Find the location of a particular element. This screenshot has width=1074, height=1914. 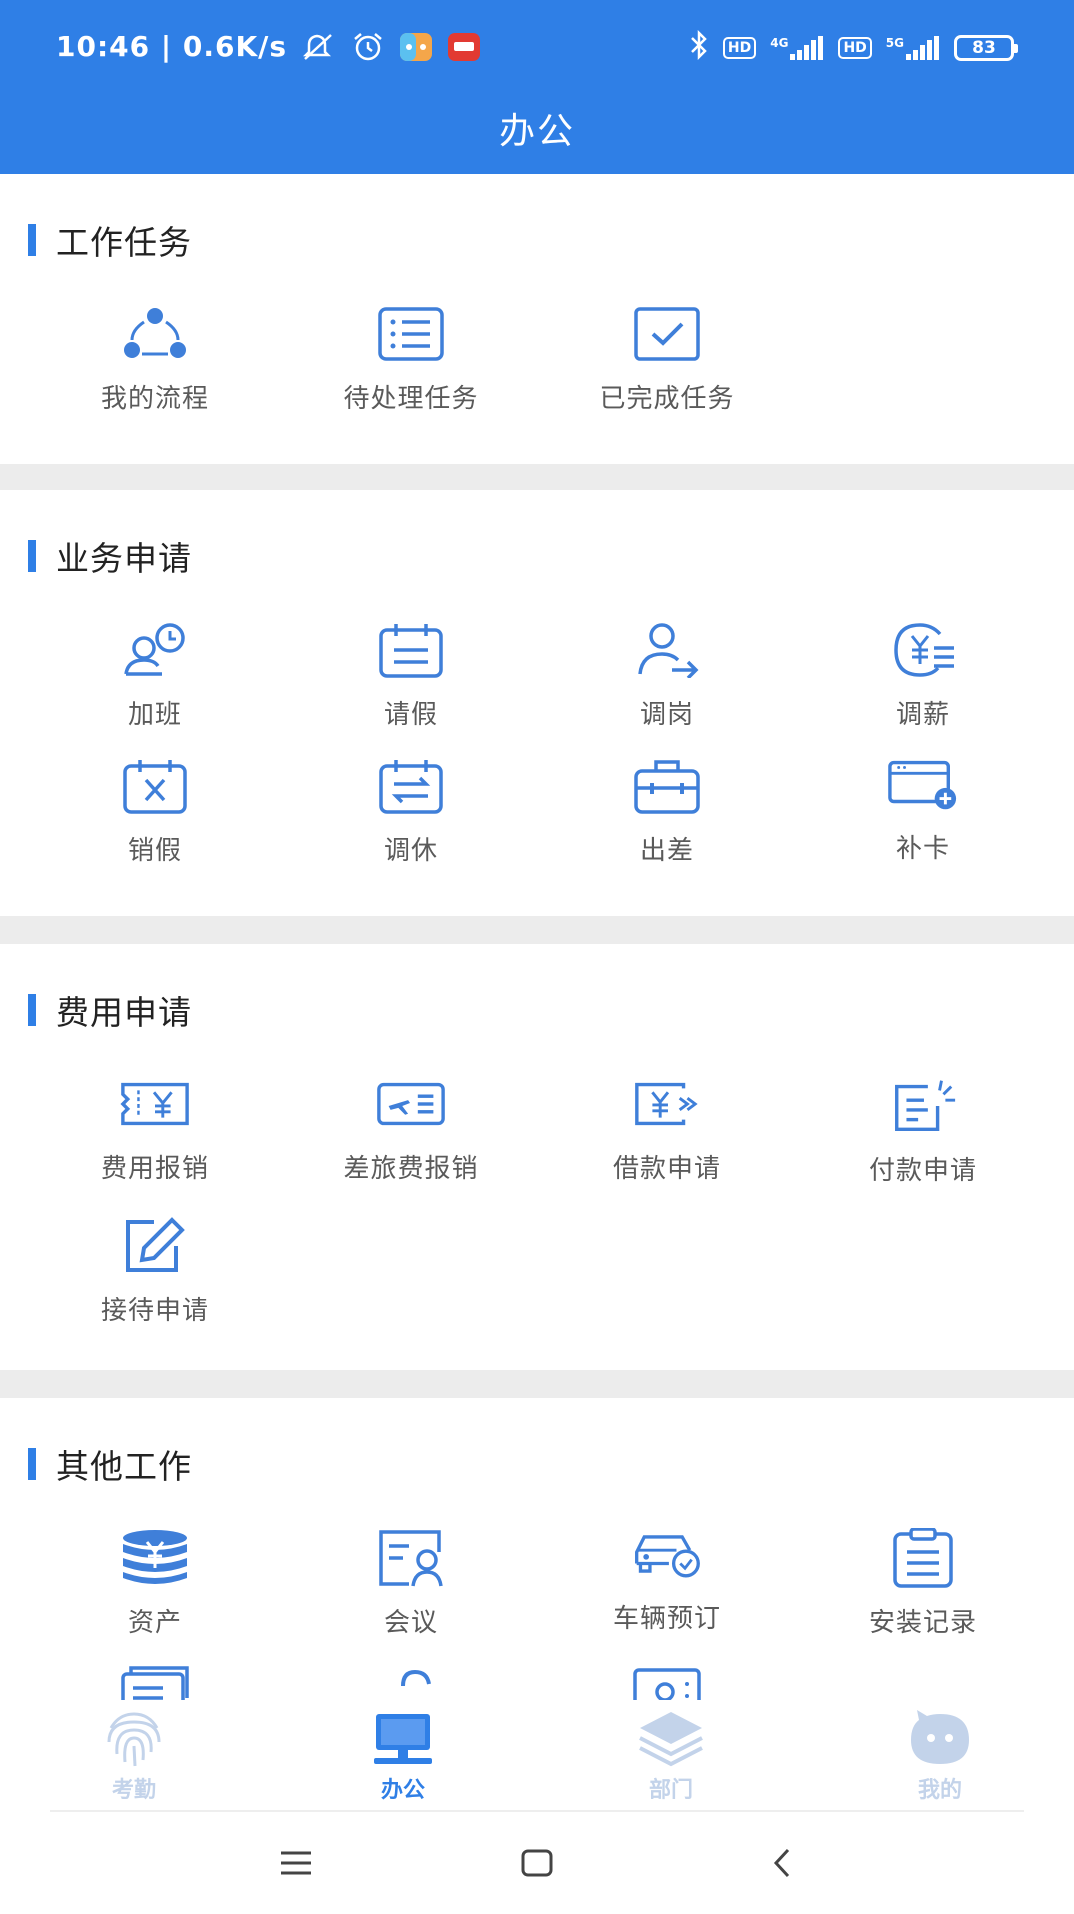

grid-item-expense-reimburse: 费用报销 is located at coordinates (155, 1129).